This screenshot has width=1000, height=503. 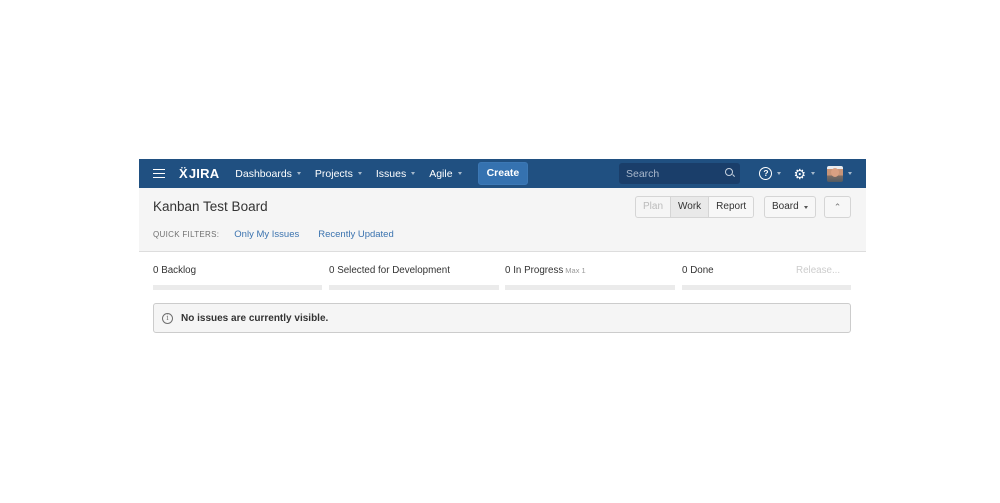 I want to click on board-menu-button: Board, so click(x=790, y=207).